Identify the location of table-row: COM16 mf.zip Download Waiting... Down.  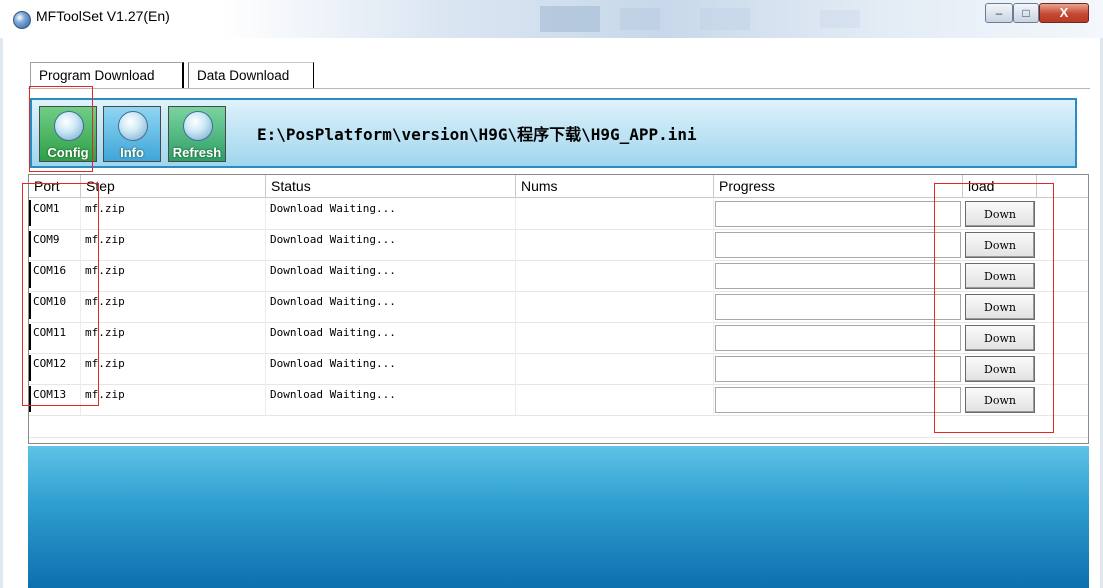
(558, 276).